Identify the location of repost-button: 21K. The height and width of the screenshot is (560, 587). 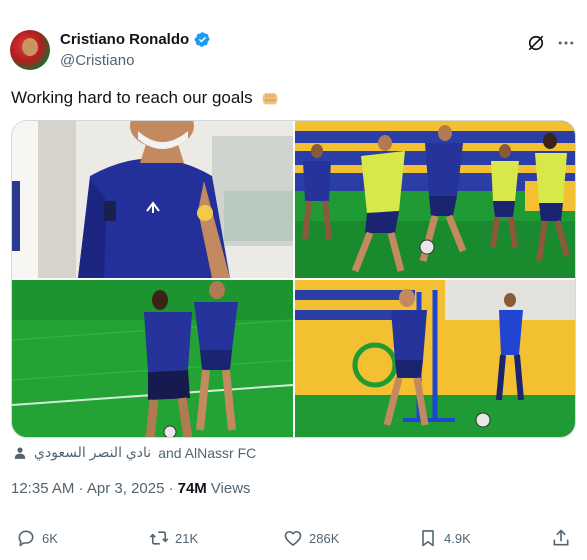
(173, 538).